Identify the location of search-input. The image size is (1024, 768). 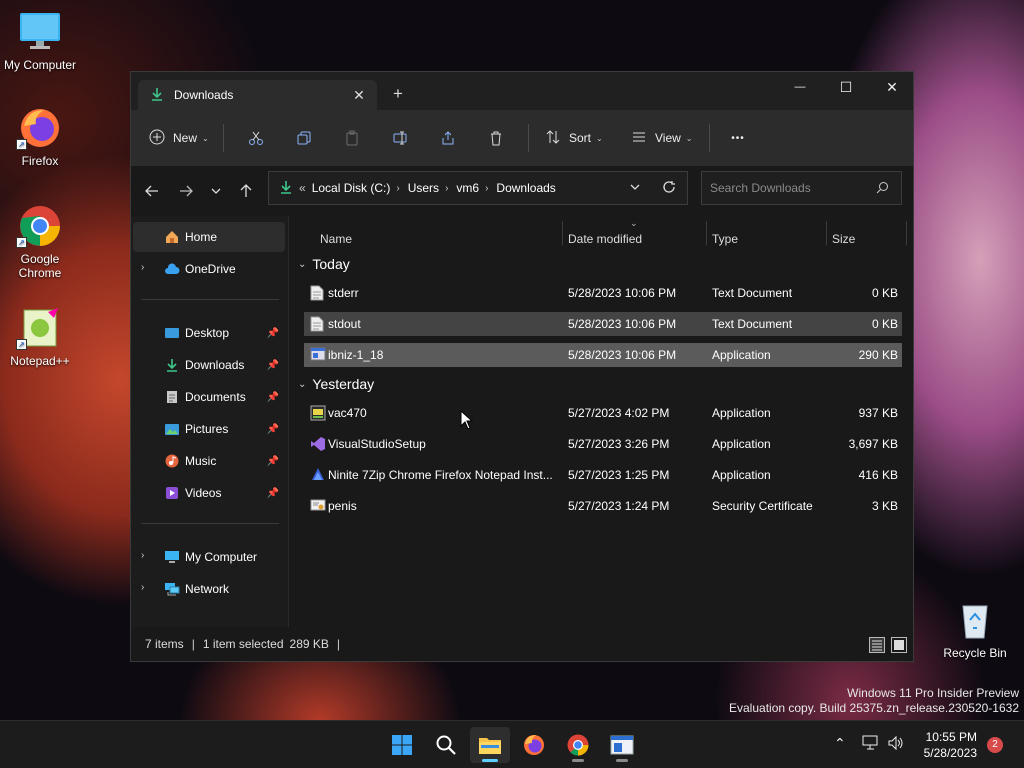
(790, 188).